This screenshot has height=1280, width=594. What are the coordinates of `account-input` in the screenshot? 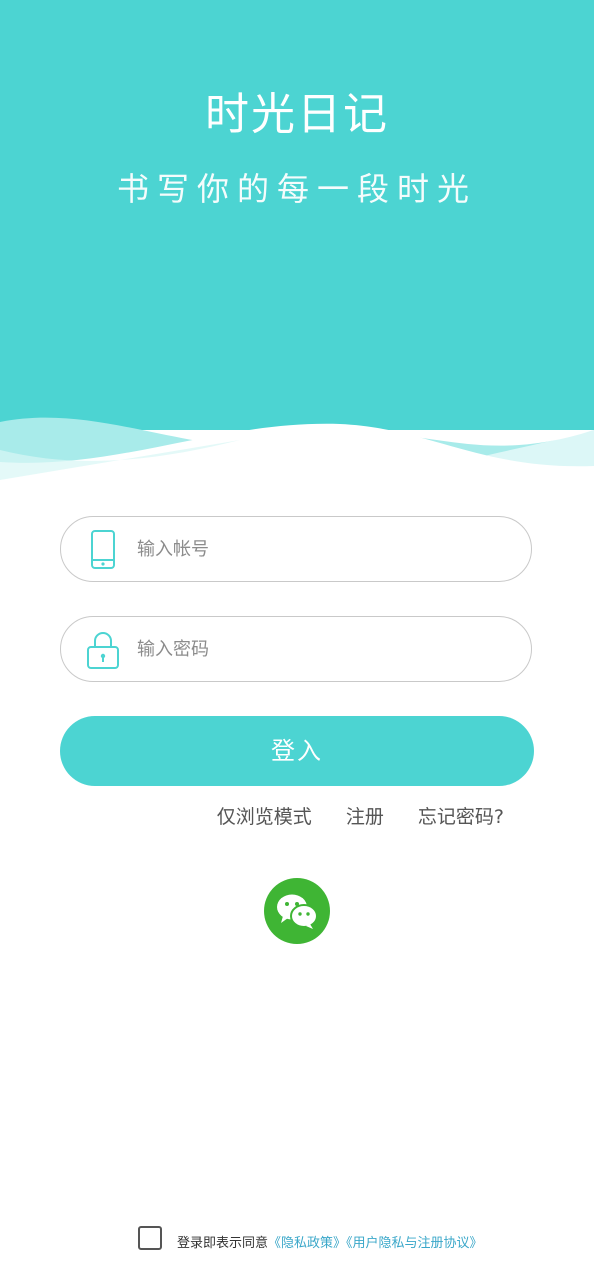 It's located at (327, 549).